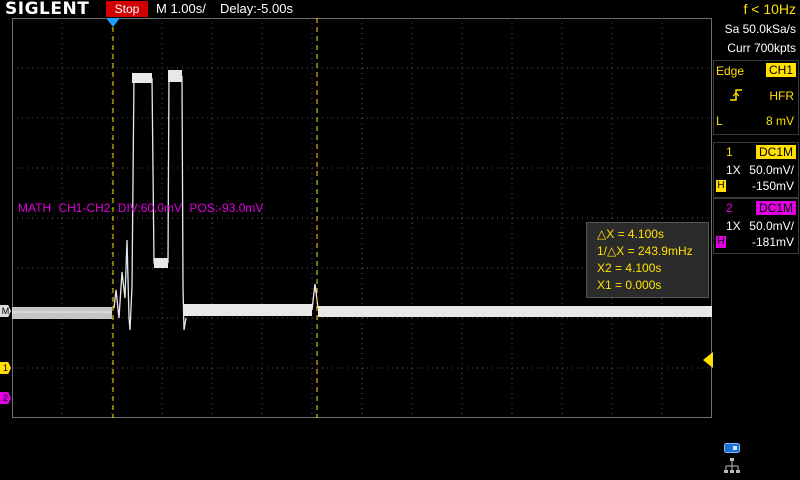  I want to click on trigger-level: 8 mV, so click(779, 121).